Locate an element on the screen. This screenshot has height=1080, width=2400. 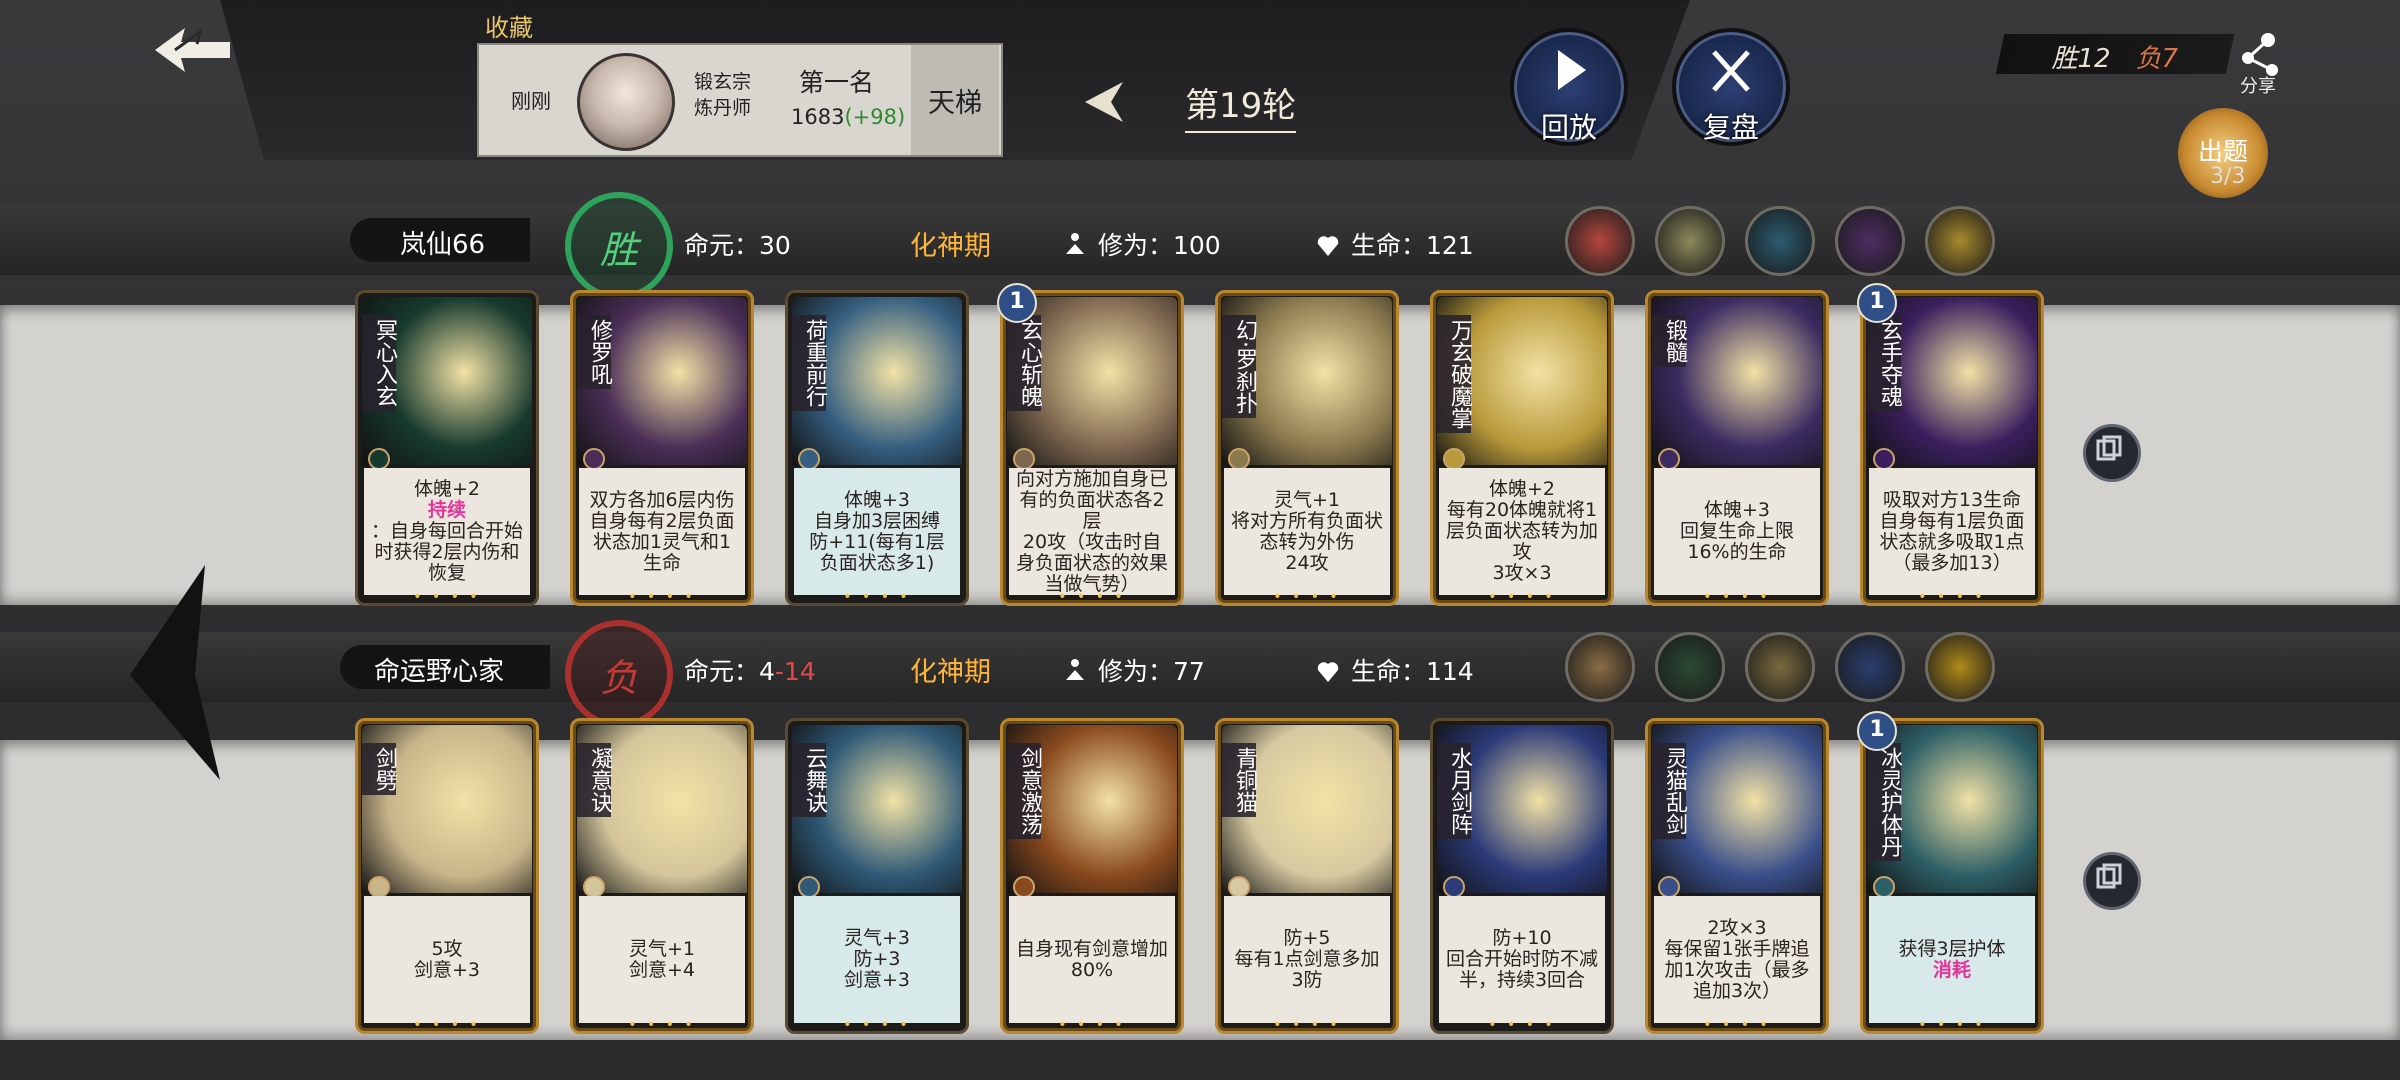
card-description: 体魄+2 每有20体魄就将1层负面状态转为加攻 3攻×3 is located at coordinates (1522, 531).